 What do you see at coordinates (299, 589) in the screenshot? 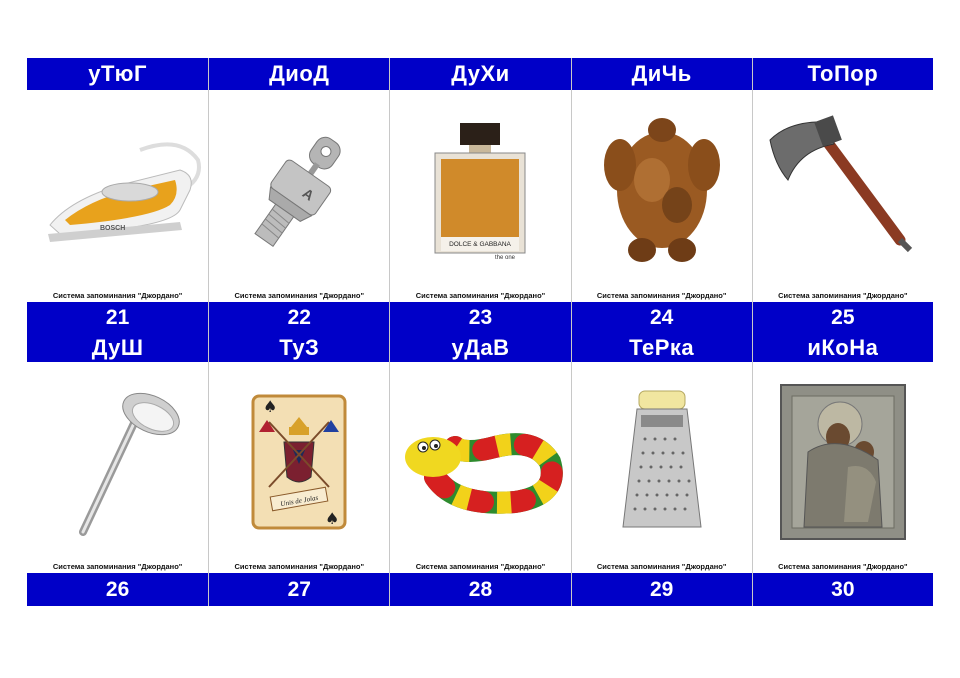
I see `card-number: 27` at bounding box center [299, 589].